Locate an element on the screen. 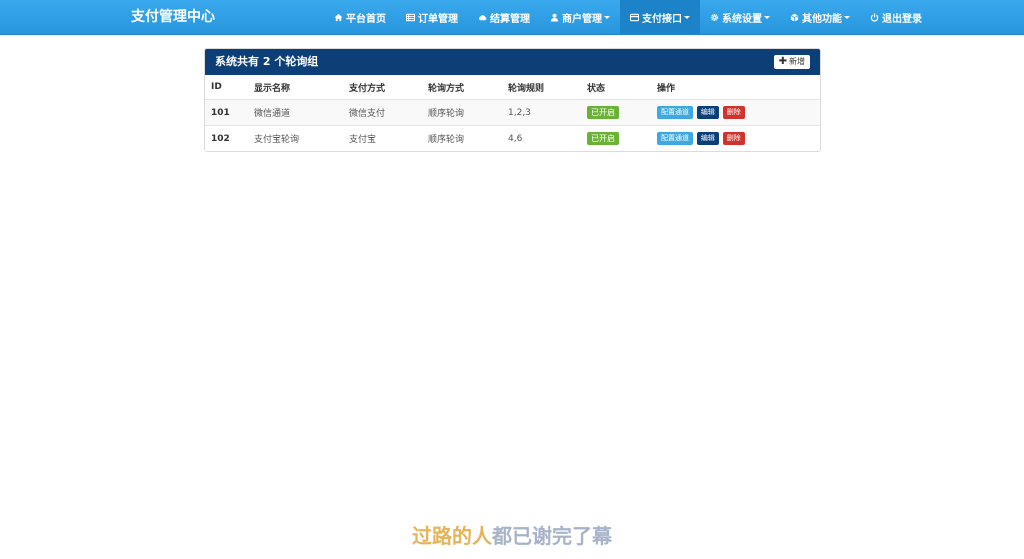 Image resolution: width=1024 pixels, height=559 pixels. credit-card-icon is located at coordinates (634, 17).